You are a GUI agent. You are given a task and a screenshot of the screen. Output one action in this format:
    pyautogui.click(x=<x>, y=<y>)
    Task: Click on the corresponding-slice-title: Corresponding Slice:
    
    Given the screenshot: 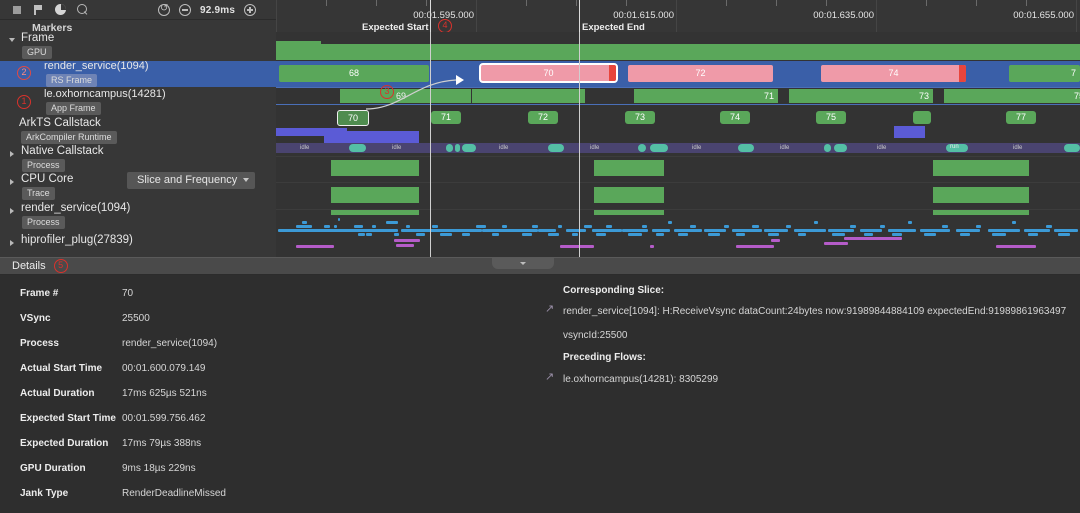 What is the action you would take?
    pyautogui.click(x=614, y=290)
    